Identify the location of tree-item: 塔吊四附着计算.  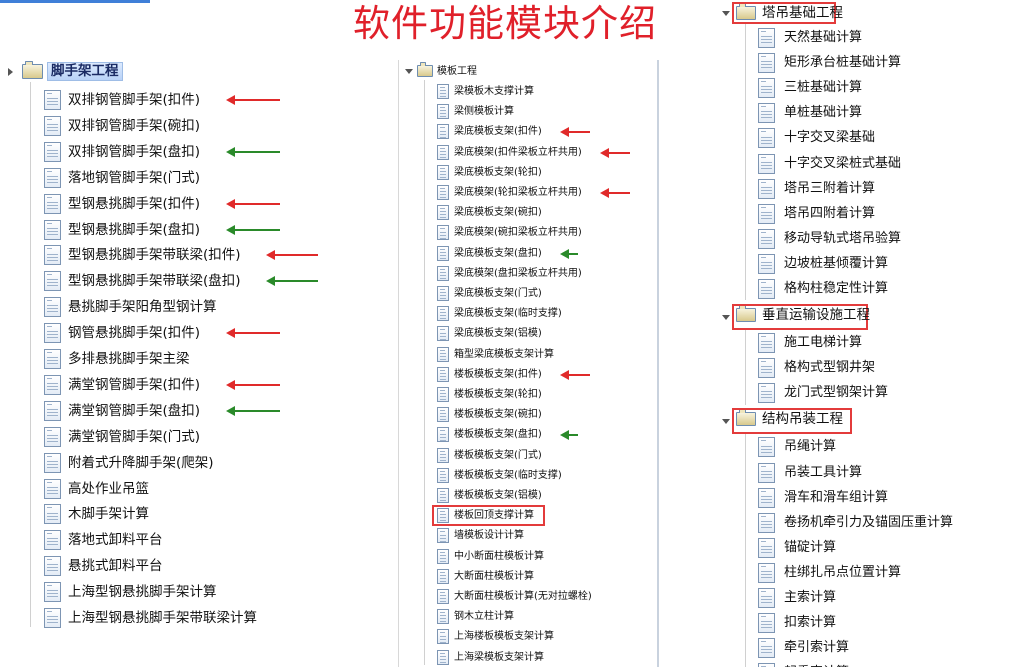
(868, 214).